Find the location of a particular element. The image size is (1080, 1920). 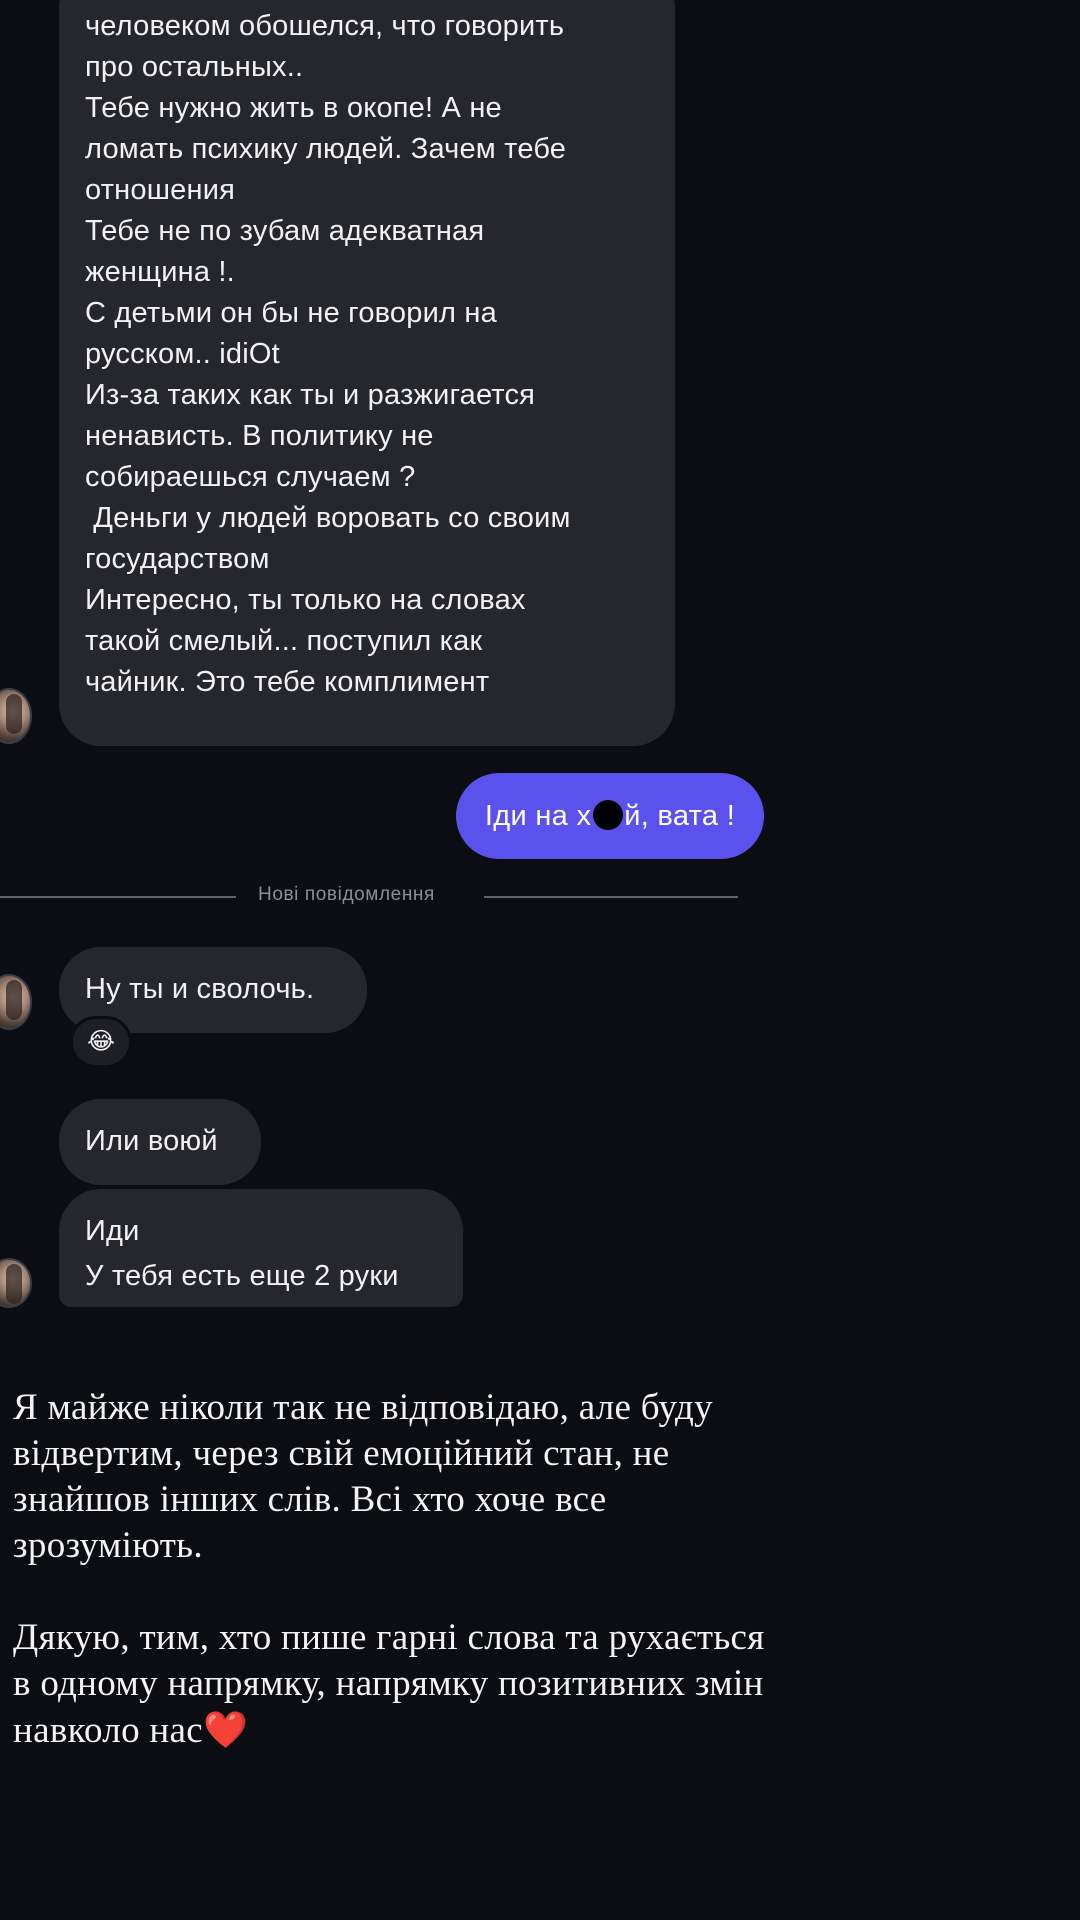

message-line: Деньги у людей воровать со своим is located at coordinates (328, 518).